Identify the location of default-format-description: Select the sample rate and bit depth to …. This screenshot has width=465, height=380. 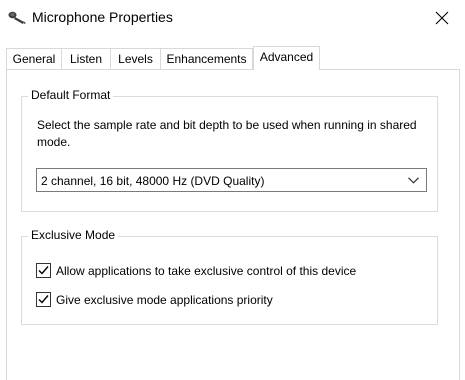
(227, 133).